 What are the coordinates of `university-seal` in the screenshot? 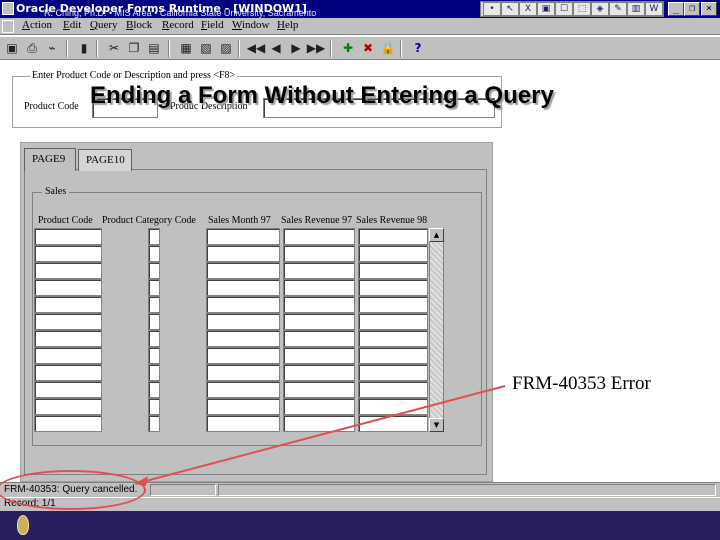 It's located at (23, 525).